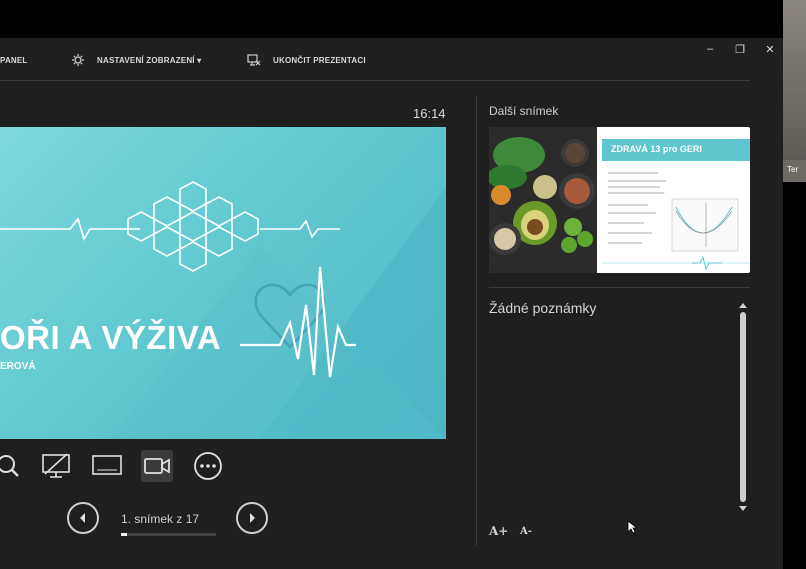 The height and width of the screenshot is (569, 806). I want to click on increase-font-button: A+, so click(498, 531).